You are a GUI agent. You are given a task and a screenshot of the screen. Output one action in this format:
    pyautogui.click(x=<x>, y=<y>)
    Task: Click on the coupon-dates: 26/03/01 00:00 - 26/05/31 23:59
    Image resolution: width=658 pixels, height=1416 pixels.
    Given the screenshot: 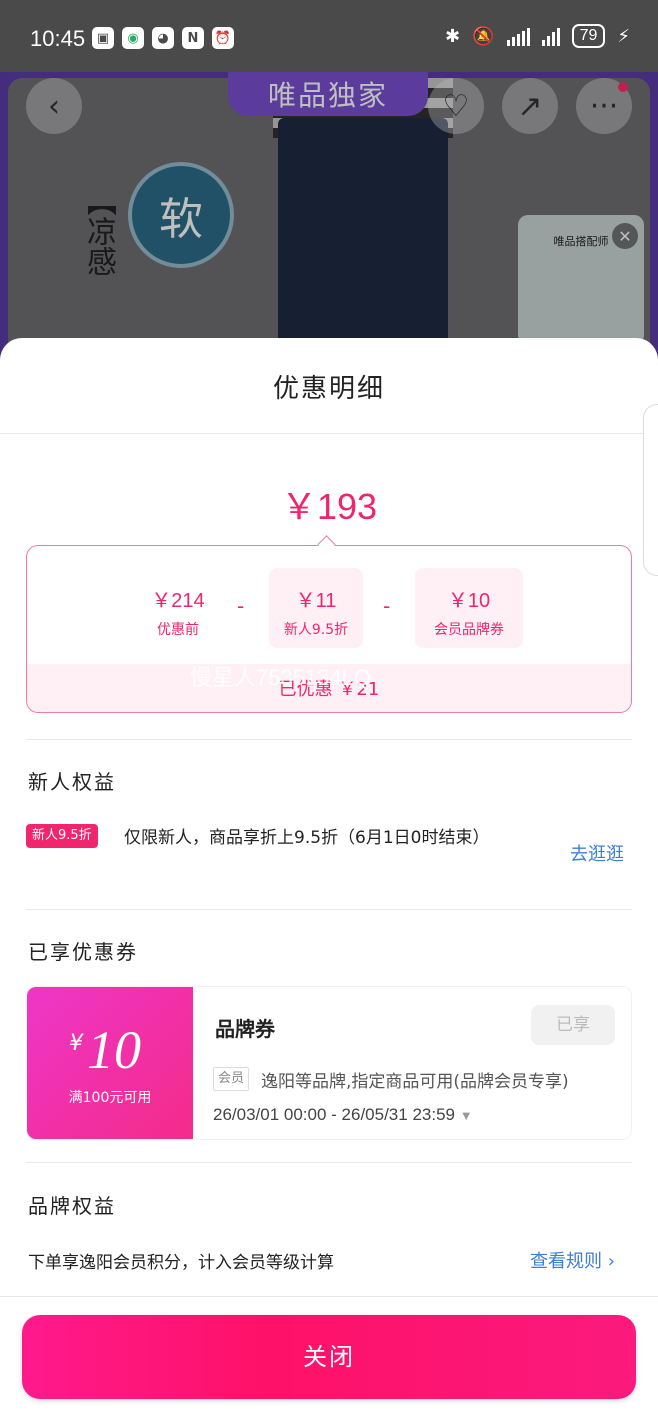 What is the action you would take?
    pyautogui.click(x=334, y=1114)
    